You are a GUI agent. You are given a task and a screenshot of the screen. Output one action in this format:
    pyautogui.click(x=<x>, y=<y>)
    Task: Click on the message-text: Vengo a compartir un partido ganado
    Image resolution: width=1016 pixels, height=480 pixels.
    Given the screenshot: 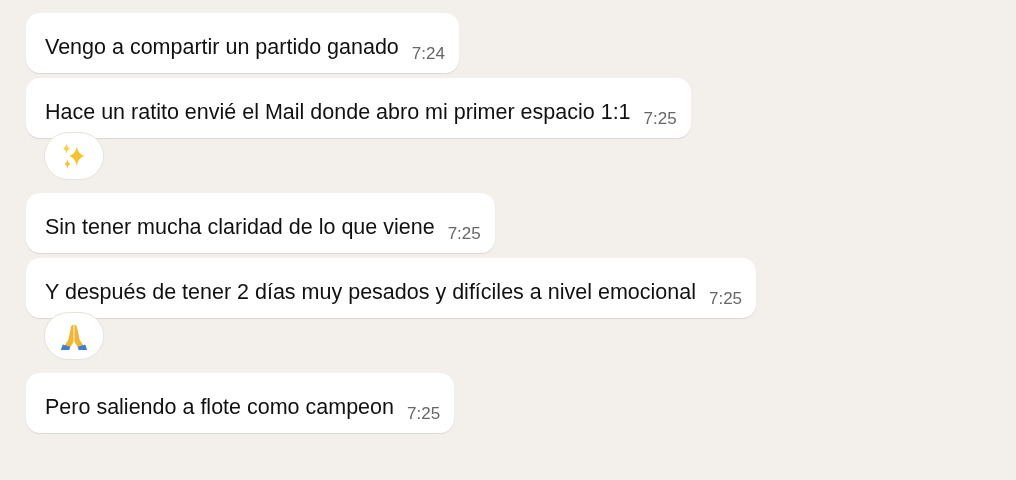 What is the action you would take?
    pyautogui.click(x=222, y=47)
    